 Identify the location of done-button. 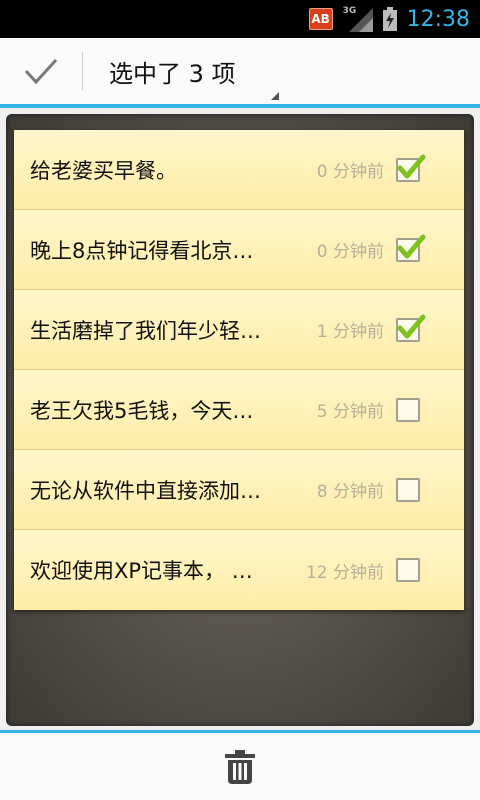
(41, 71).